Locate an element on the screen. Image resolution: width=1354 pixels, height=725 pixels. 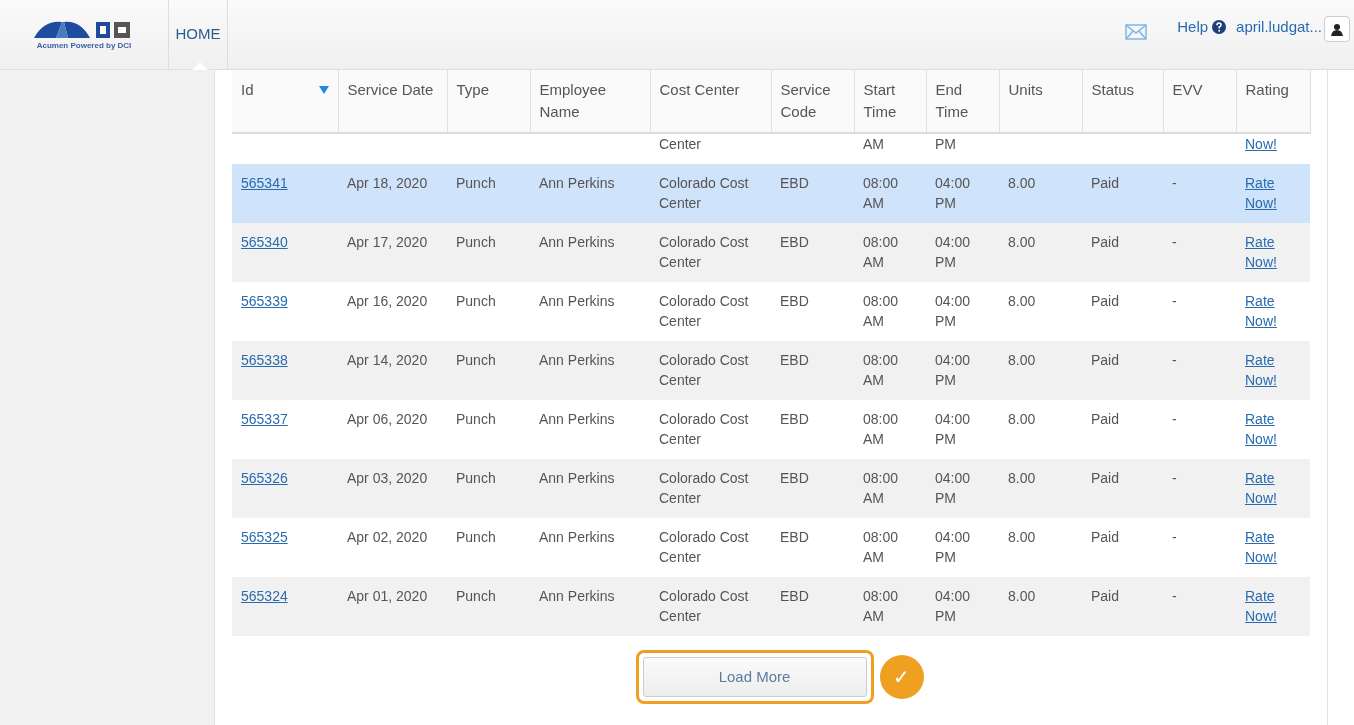
record-id-link: 565324 is located at coordinates (264, 596).